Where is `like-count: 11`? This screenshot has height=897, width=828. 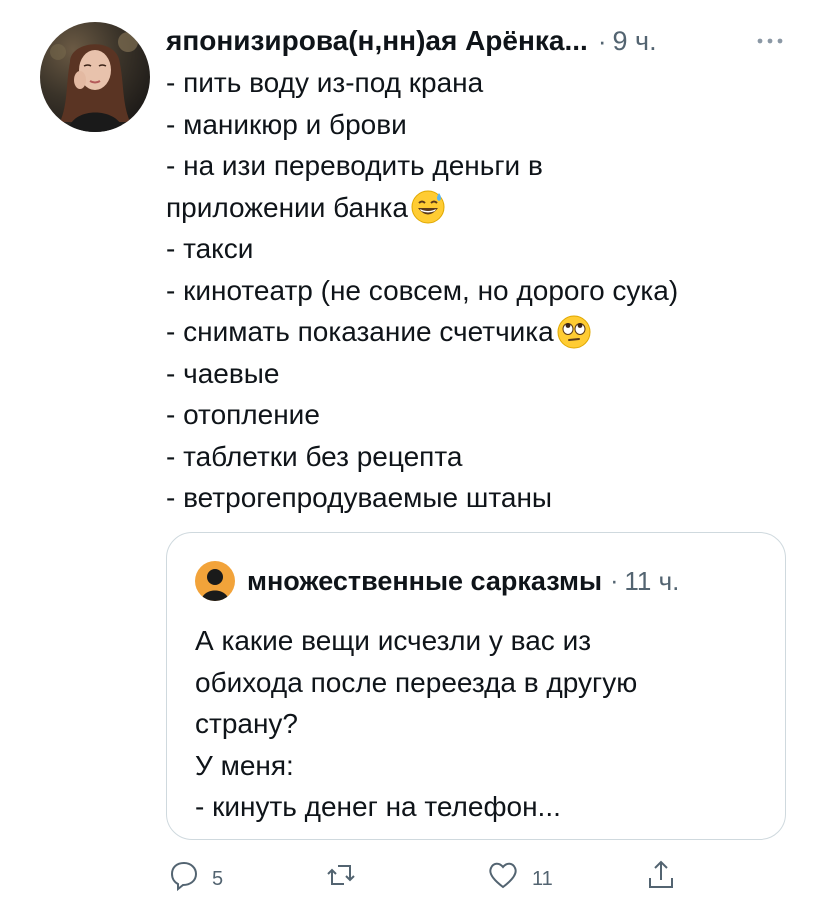 like-count: 11 is located at coordinates (542, 879).